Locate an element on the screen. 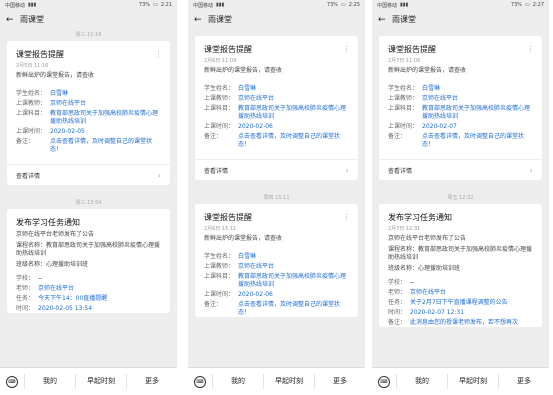  card-date: 2月7日 11:06 is located at coordinates (404, 61).